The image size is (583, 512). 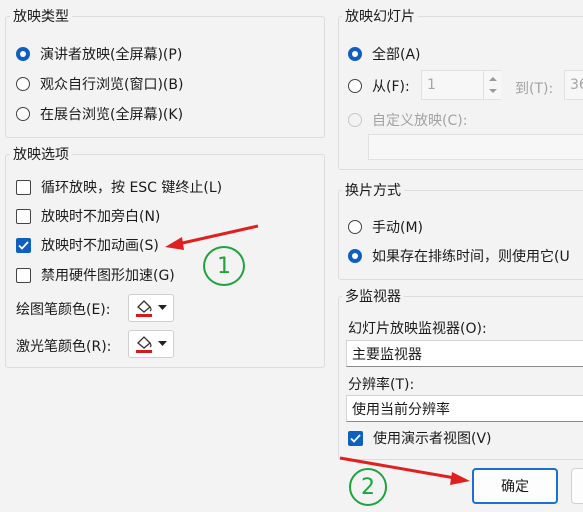 What do you see at coordinates (23, 84) in the screenshot?
I see `radio-audience-dot` at bounding box center [23, 84].